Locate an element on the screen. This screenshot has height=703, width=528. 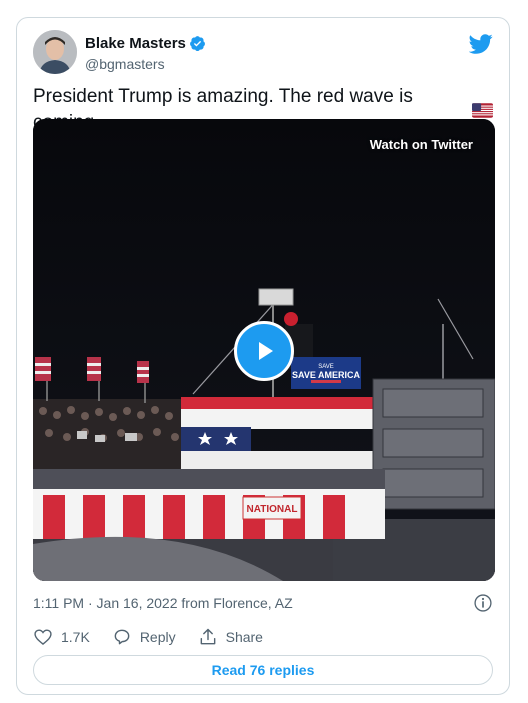
reply-label: Reply is located at coordinates (157, 637).